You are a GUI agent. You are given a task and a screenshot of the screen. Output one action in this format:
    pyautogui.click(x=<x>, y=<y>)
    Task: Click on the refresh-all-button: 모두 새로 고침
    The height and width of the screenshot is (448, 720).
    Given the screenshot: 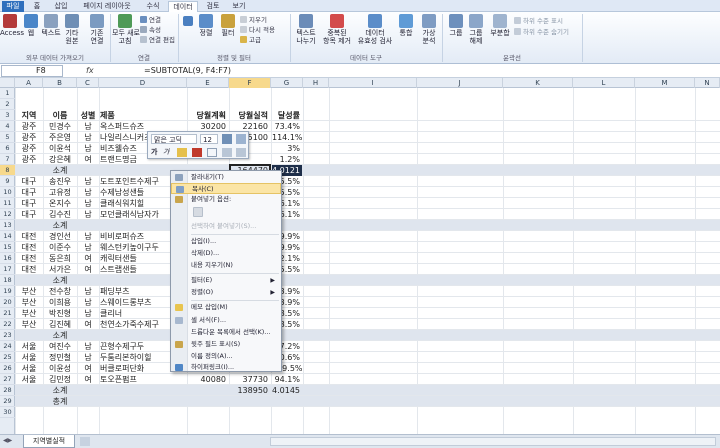 What is the action you would take?
    pyautogui.click(x=126, y=29)
    